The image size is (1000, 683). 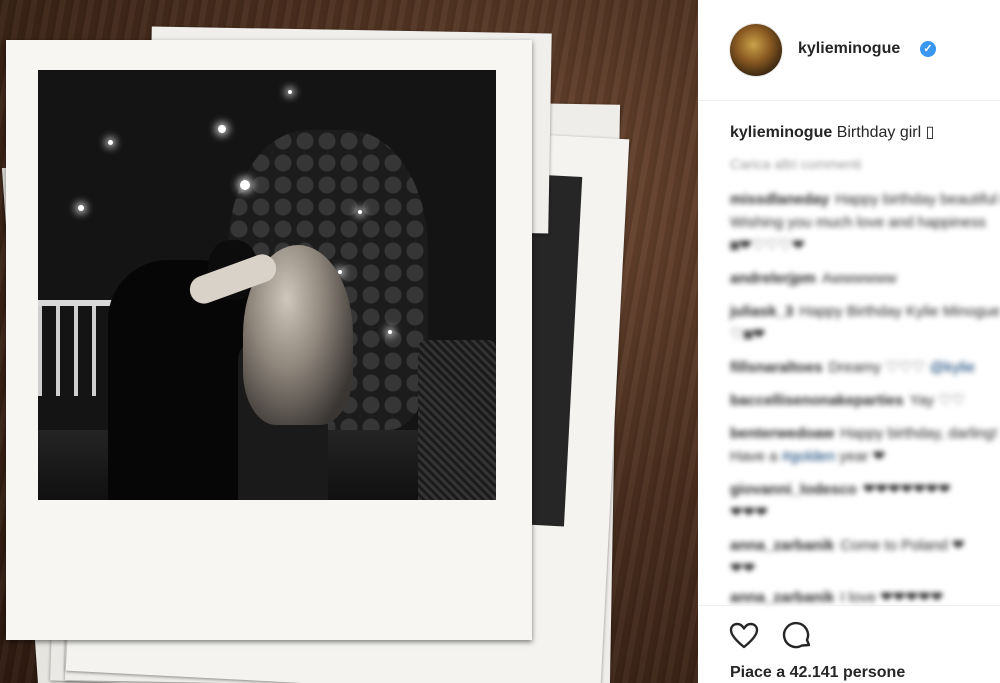 I want to click on comment-username: juliask_3, so click(x=761, y=311).